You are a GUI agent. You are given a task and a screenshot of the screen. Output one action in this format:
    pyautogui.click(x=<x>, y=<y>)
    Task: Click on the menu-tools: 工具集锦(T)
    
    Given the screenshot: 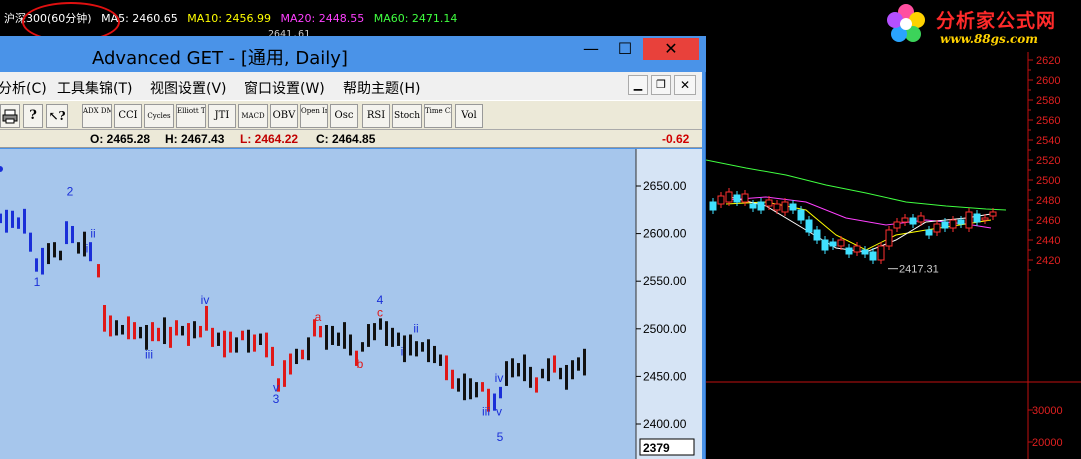 What is the action you would take?
    pyautogui.click(x=94, y=88)
    